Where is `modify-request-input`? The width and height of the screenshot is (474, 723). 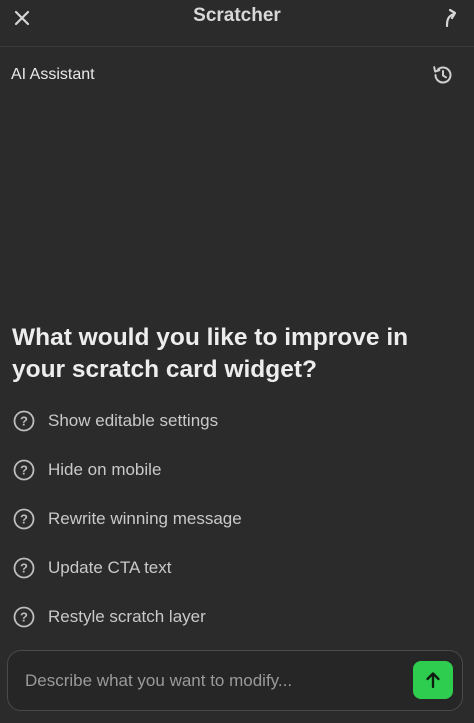
modify-request-input is located at coordinates (210, 681).